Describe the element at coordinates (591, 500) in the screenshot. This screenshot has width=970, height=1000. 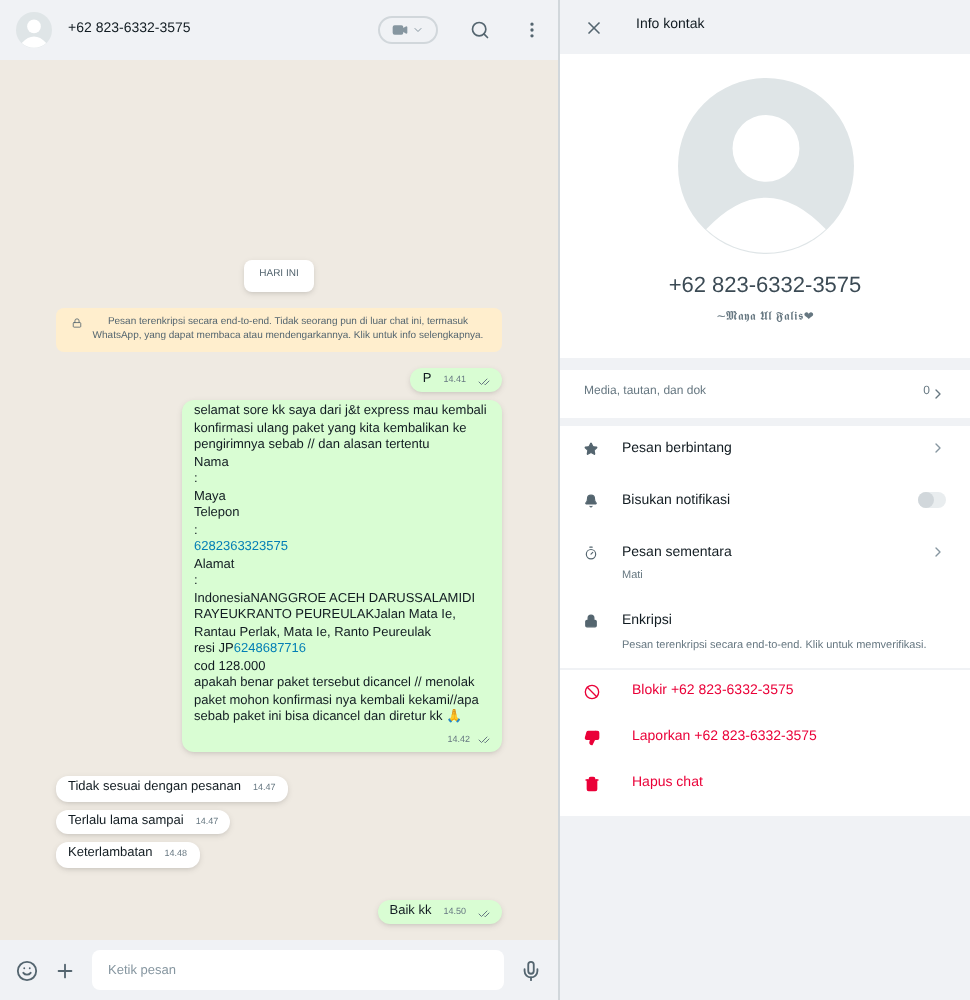
I see `bell-icon` at that location.